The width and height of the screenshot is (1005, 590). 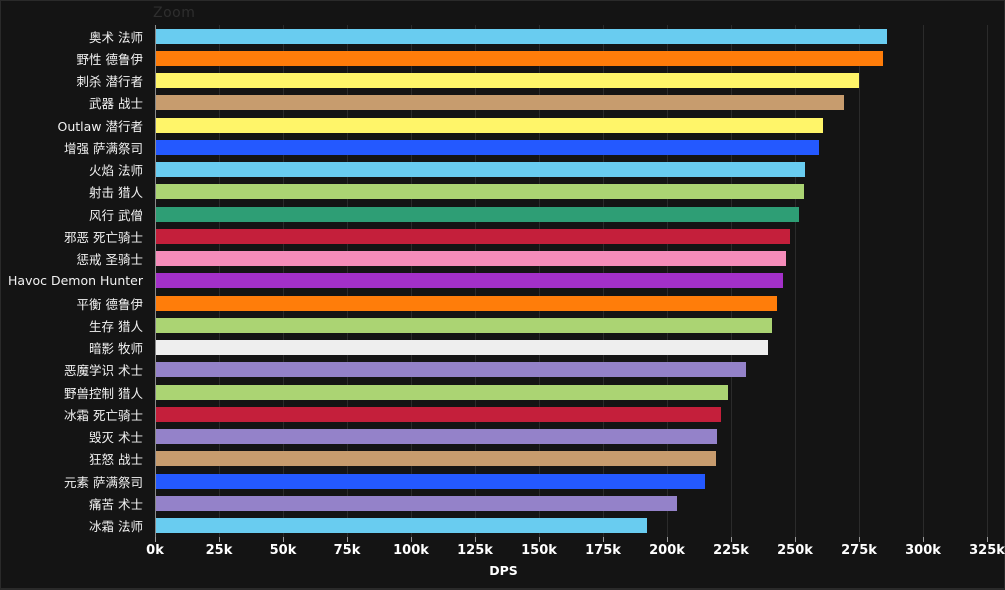 What do you see at coordinates (731, 550) in the screenshot?
I see `x-tick-label: 225k` at bounding box center [731, 550].